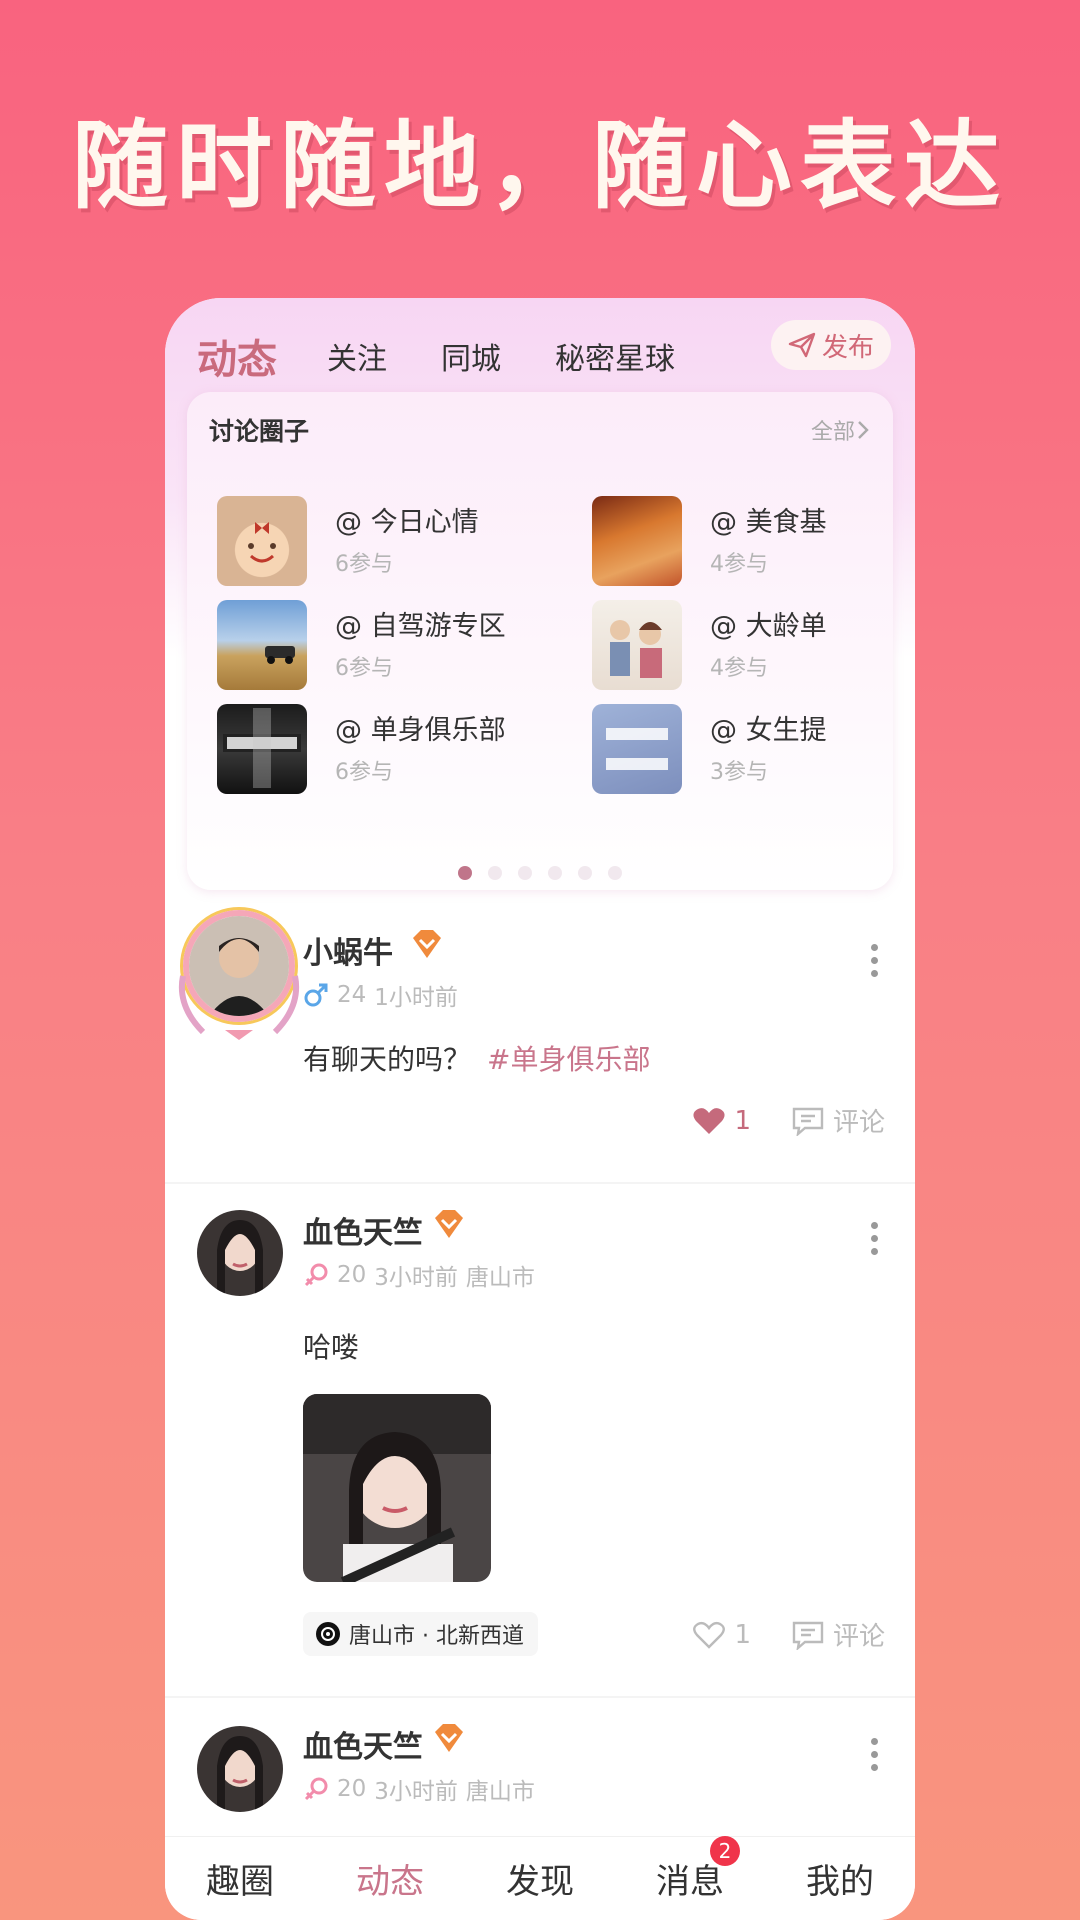 Image resolution: width=1080 pixels, height=1920 pixels. I want to click on post-body: 有聊天的吗？, so click(387, 1059).